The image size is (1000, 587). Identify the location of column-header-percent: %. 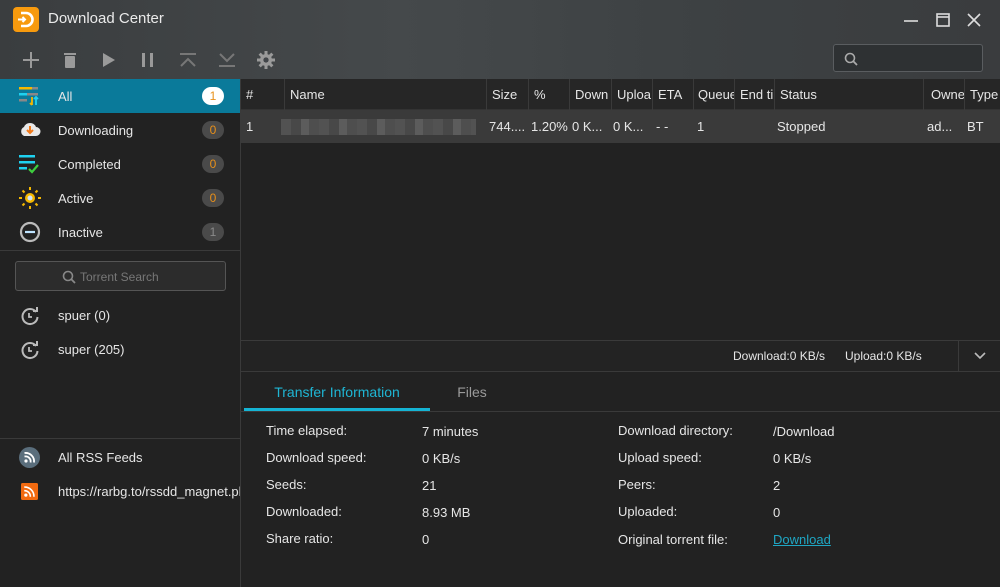
(548, 94).